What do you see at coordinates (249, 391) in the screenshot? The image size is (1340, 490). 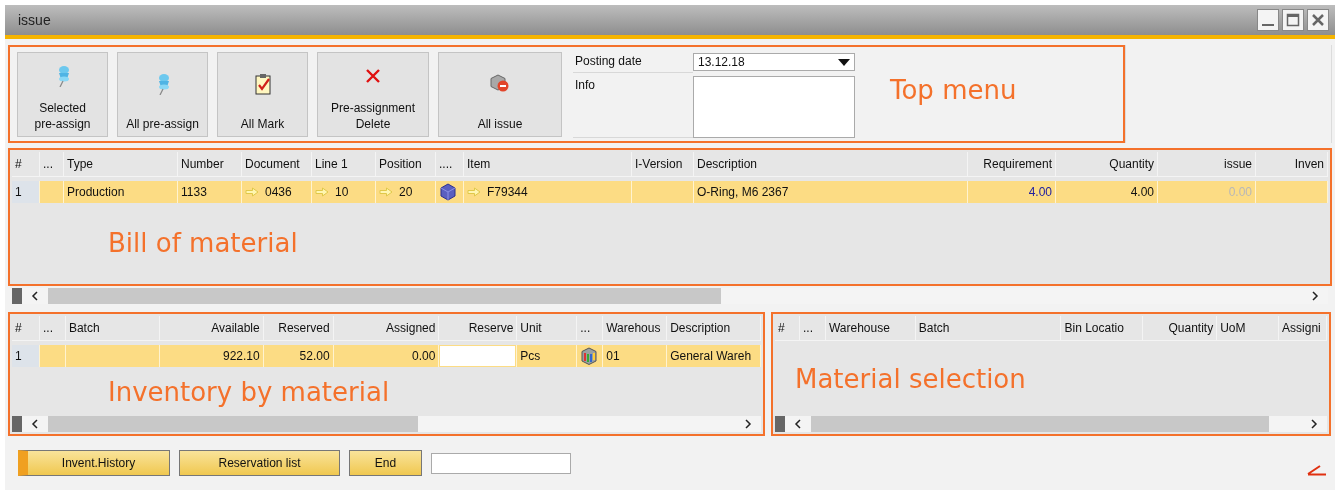 I see `annotation-label: Inventory by material` at bounding box center [249, 391].